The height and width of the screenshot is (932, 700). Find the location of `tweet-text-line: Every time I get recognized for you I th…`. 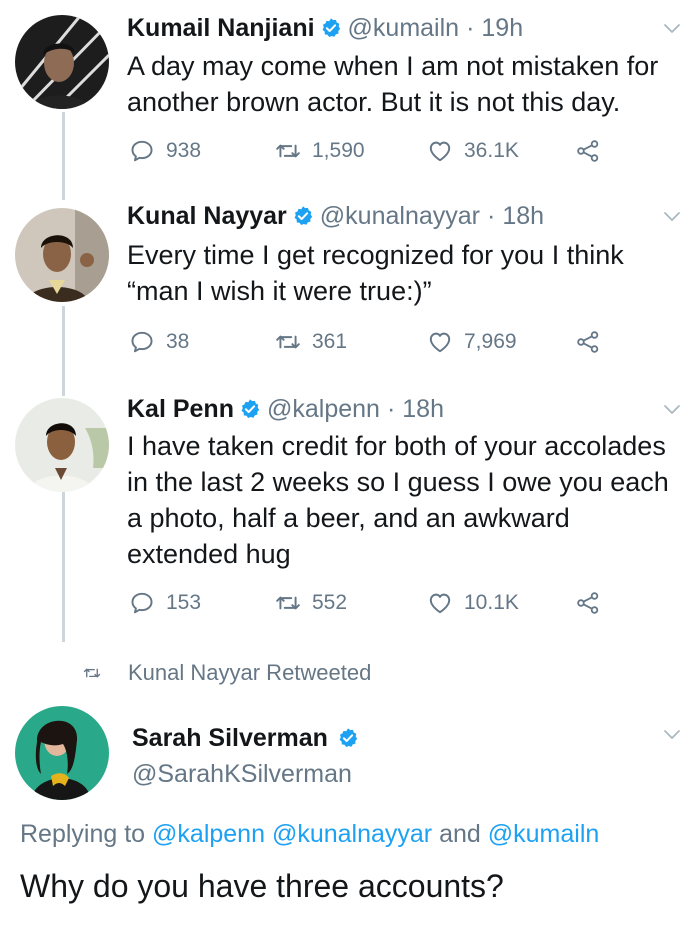

tweet-text-line: Every time I get recognized for you I th… is located at coordinates (375, 255).